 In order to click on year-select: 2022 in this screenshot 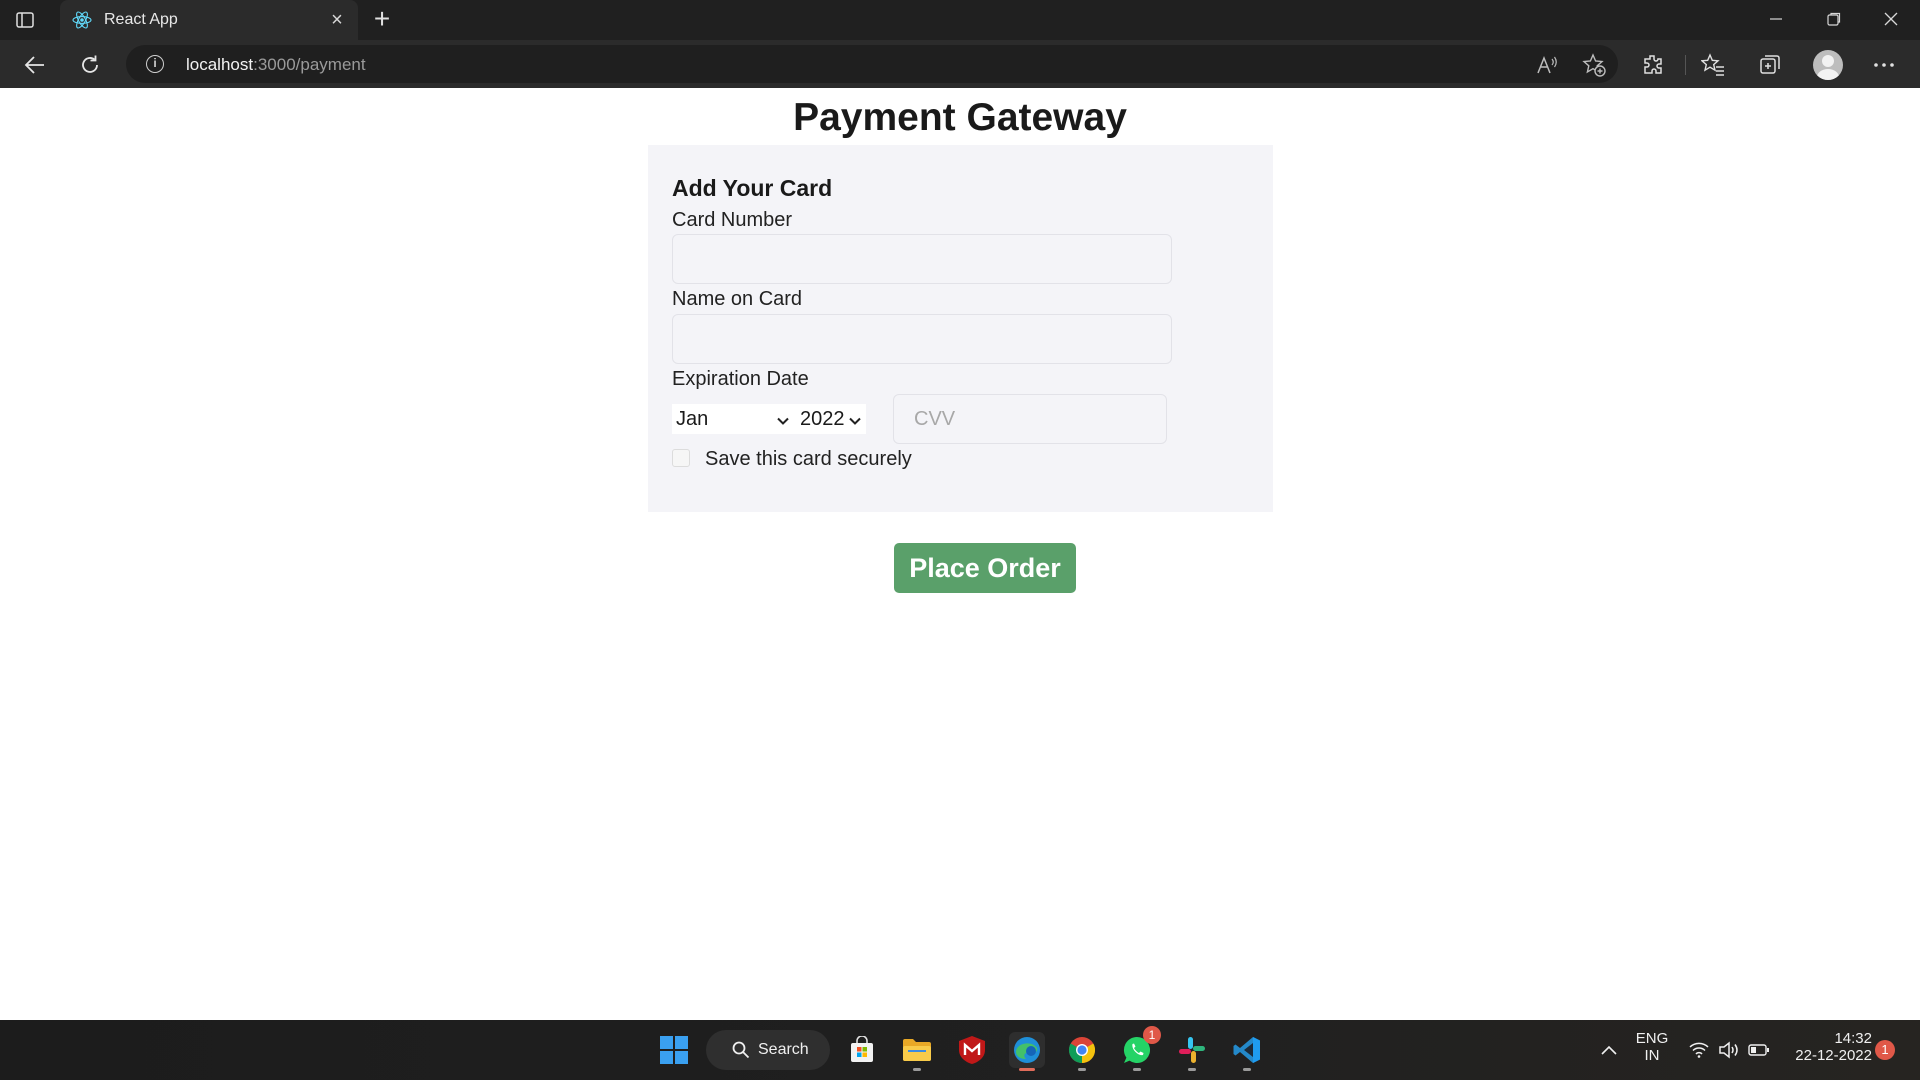, I will do `click(831, 419)`.